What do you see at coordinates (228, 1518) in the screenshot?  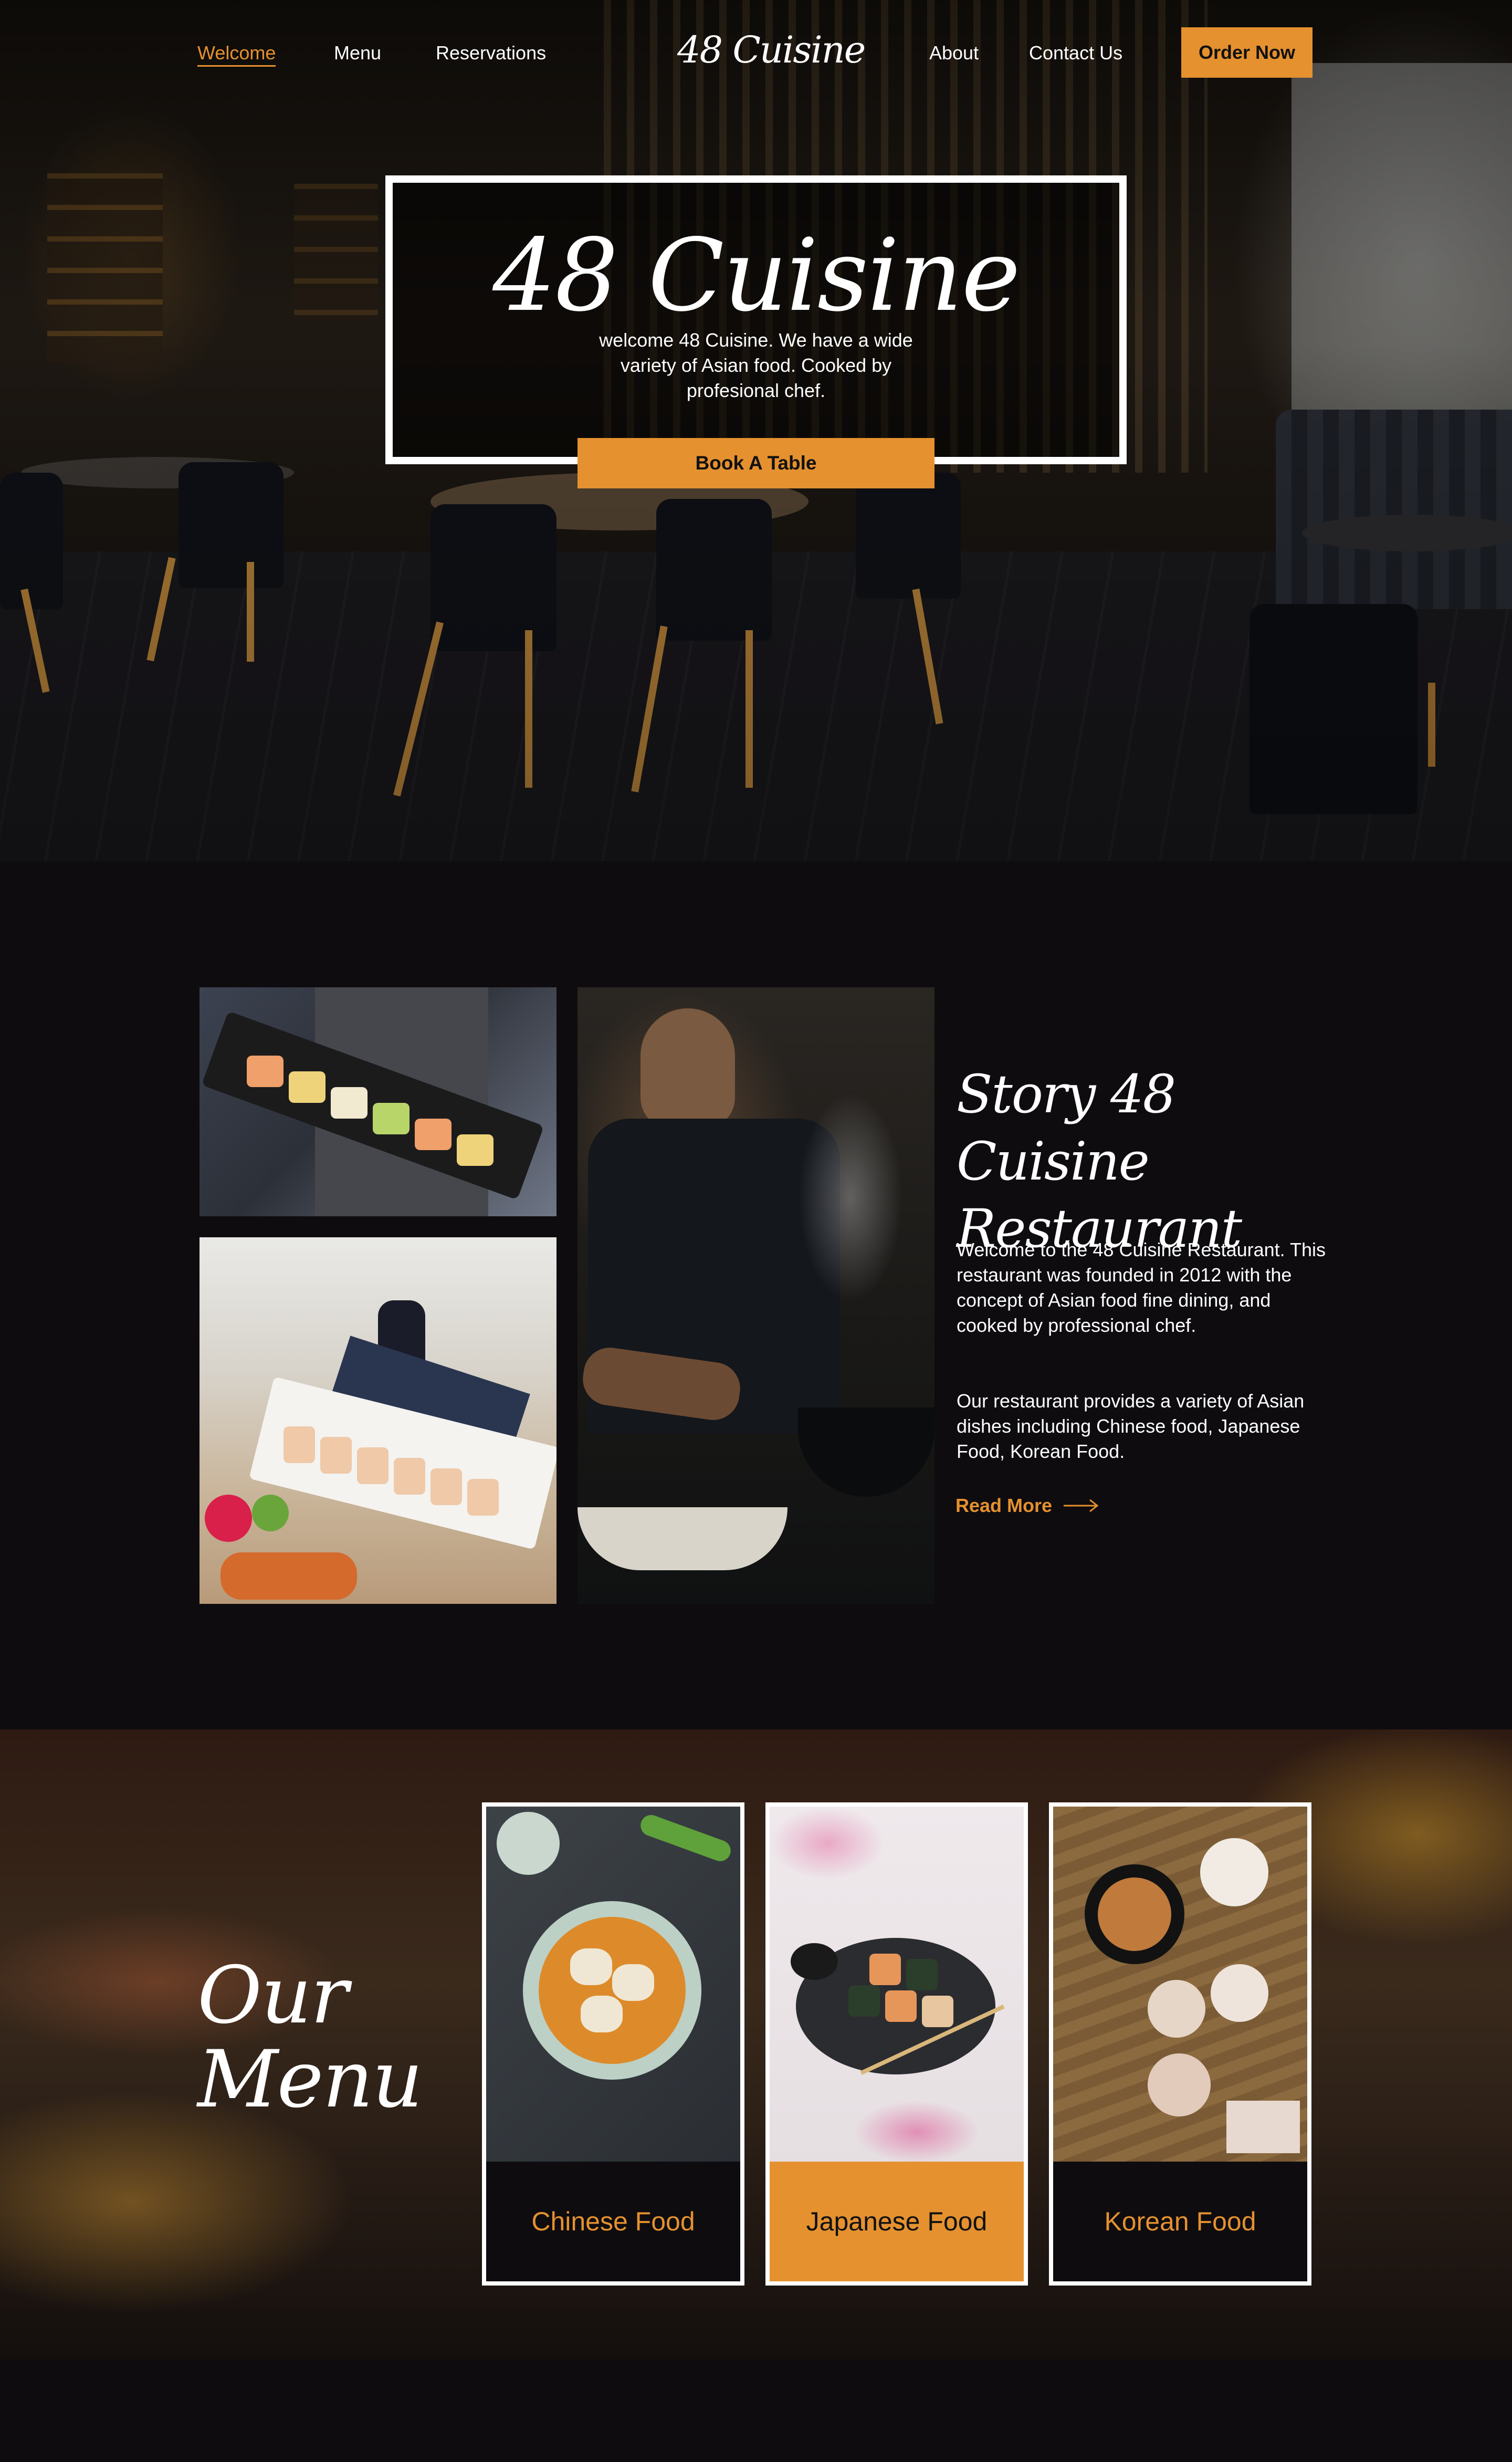 I see `photo-pickled-ginger` at bounding box center [228, 1518].